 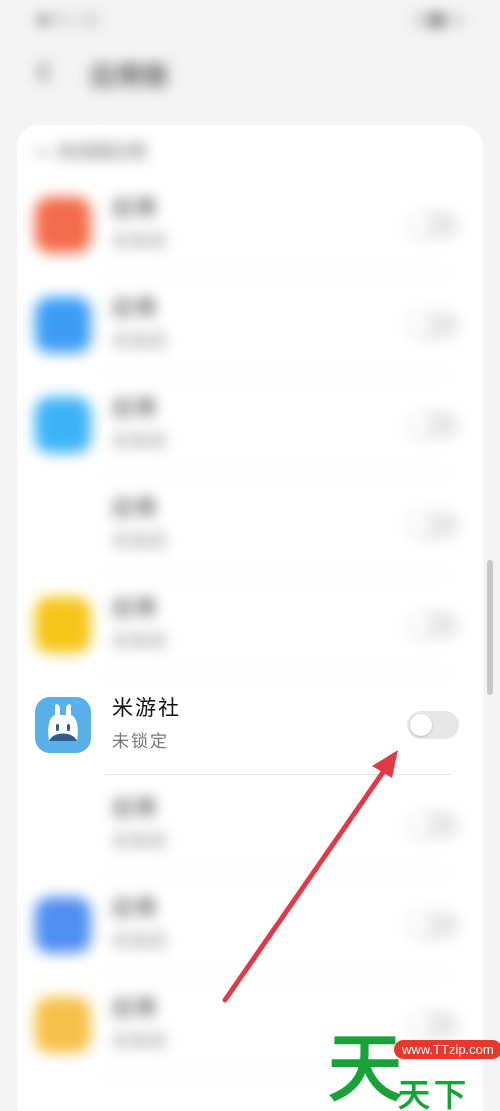 I want to click on status-right-text: ▯ ▮▮ ▭, so click(x=439, y=19).